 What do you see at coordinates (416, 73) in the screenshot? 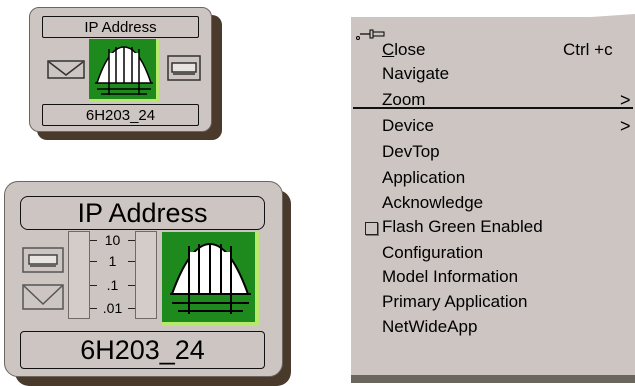
I see `menu-item-label: Navigate` at bounding box center [416, 73].